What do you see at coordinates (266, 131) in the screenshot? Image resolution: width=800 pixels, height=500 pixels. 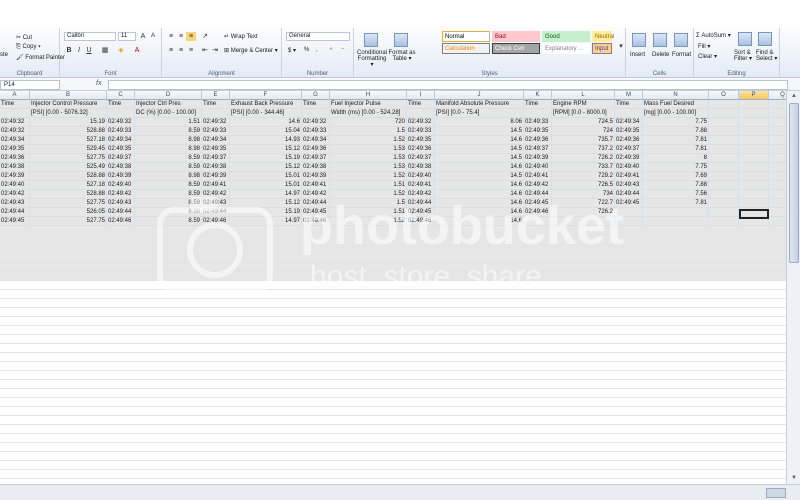 I see `table-cell: 15.04` at bounding box center [266, 131].